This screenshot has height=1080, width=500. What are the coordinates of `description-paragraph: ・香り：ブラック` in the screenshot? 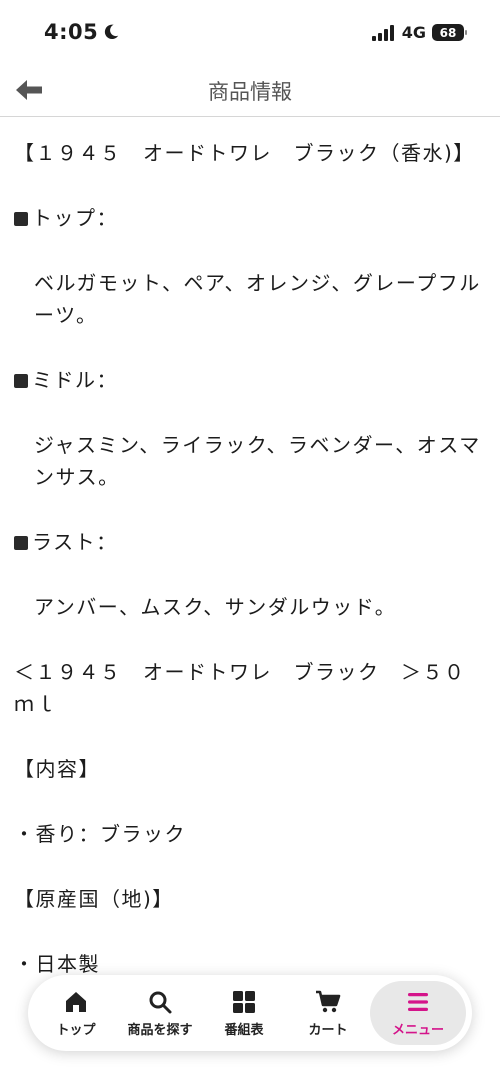 It's located at (249, 834).